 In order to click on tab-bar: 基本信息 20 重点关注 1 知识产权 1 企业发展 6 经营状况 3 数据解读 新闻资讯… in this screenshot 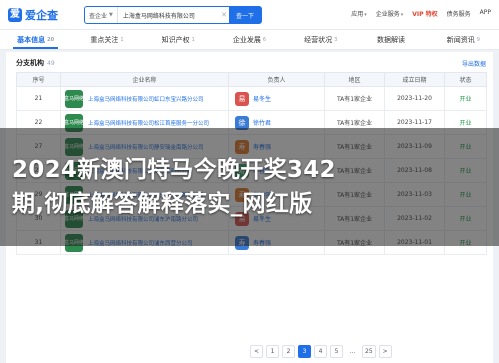, I will do `click(249, 40)`.